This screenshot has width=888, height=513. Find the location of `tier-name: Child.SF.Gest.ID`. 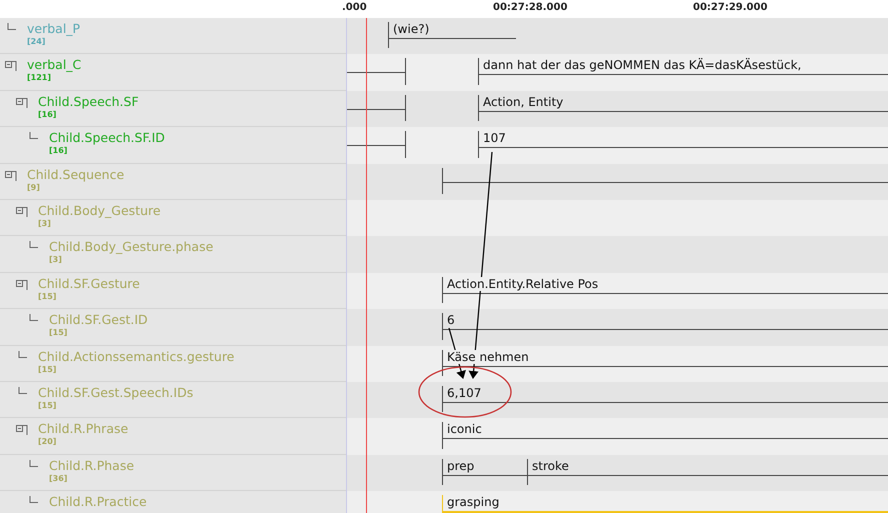

tier-name: Child.SF.Gest.ID is located at coordinates (98, 320).